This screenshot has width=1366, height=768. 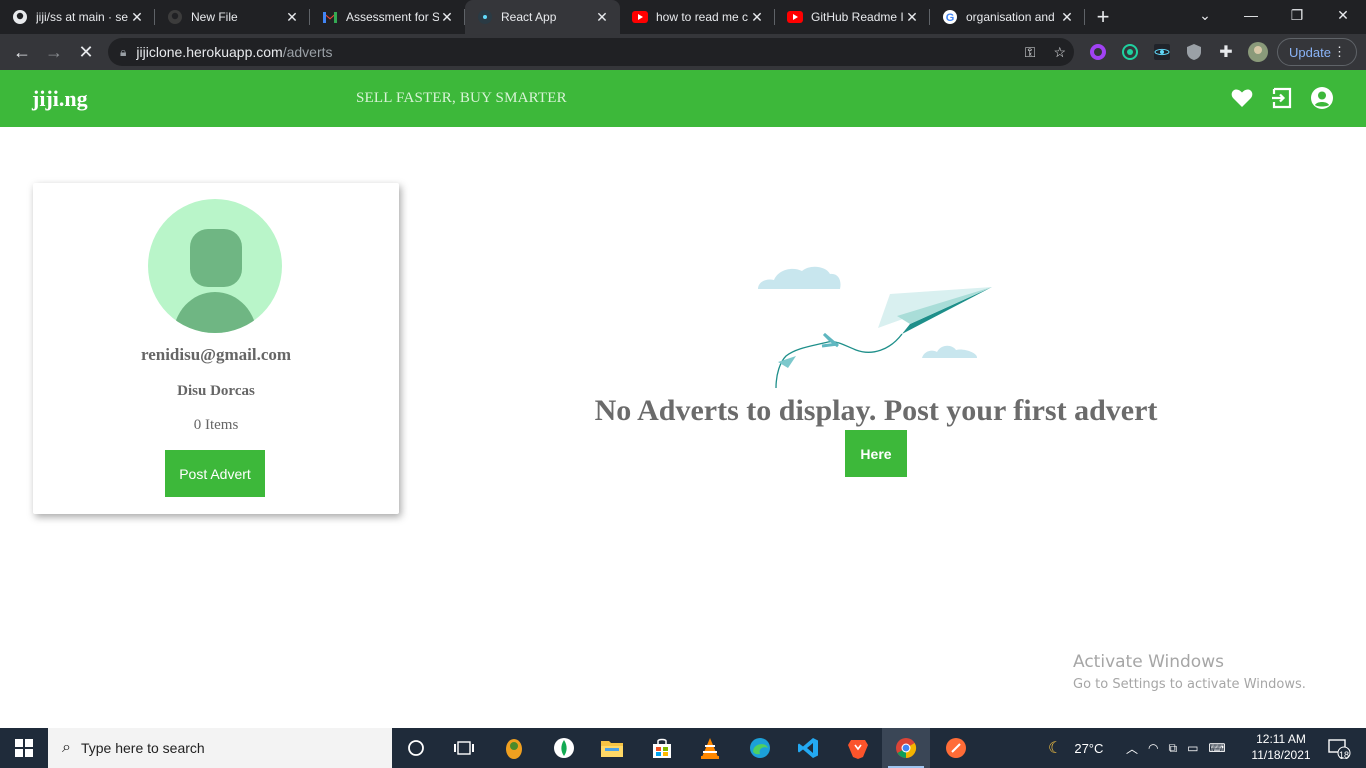 What do you see at coordinates (216, 354) in the screenshot?
I see `profile-email: renidisu@gmail.com` at bounding box center [216, 354].